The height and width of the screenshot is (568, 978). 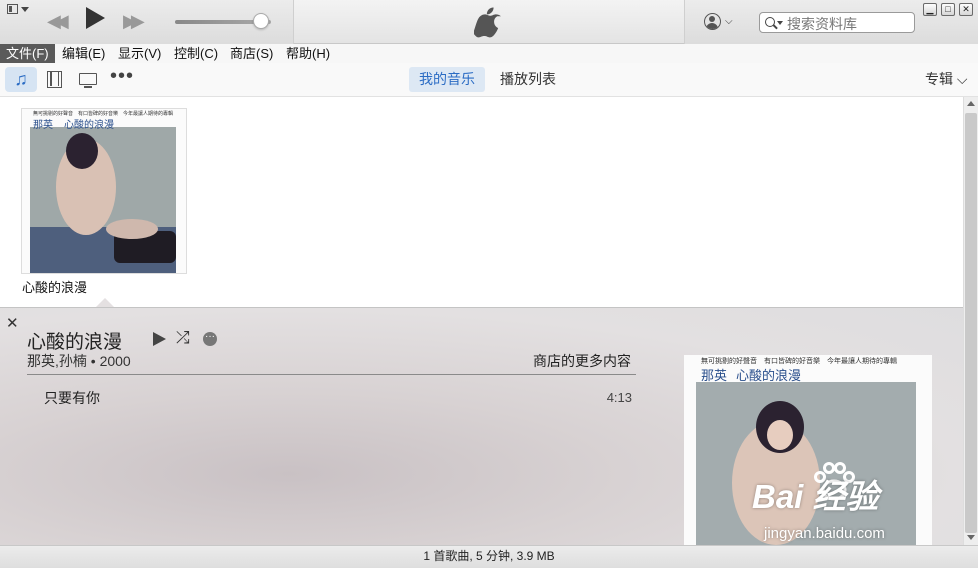 What do you see at coordinates (966, 9) in the screenshot?
I see `close-window-button: ✕` at bounding box center [966, 9].